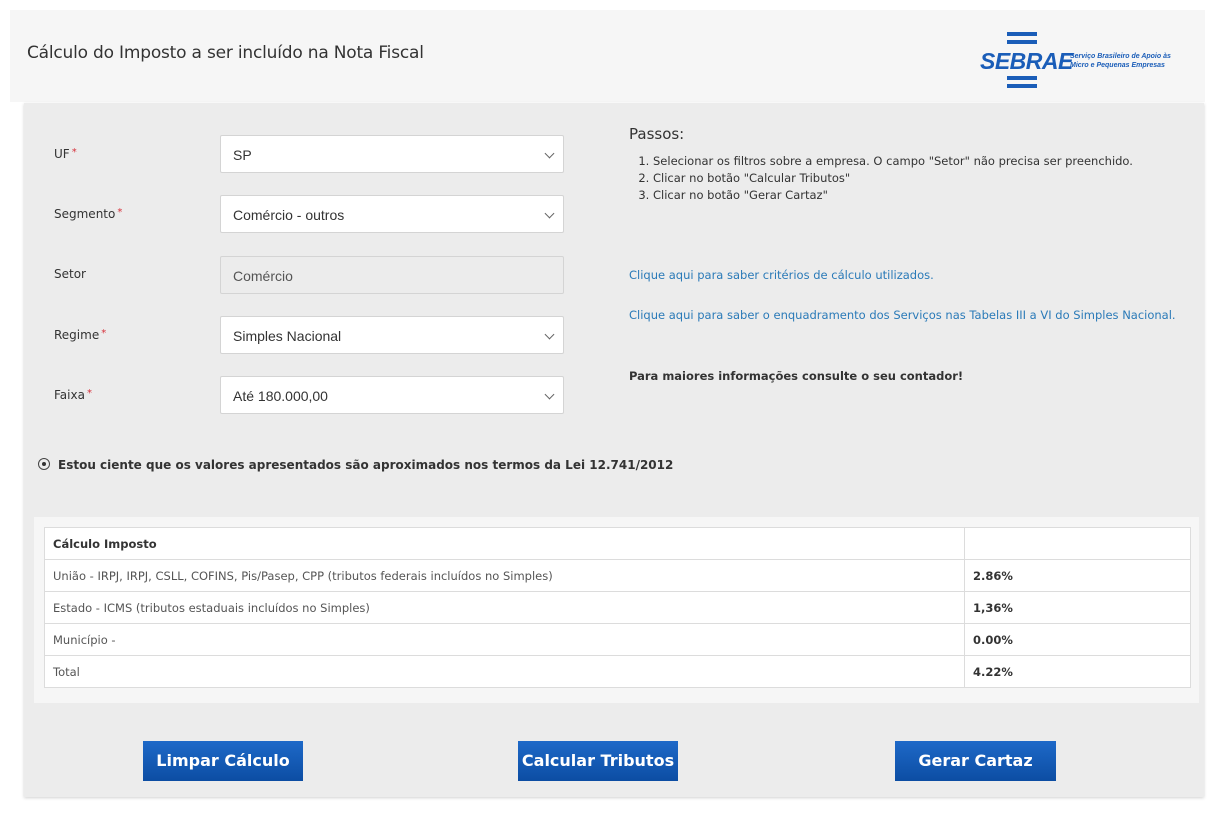 This screenshot has width=1209, height=813. What do you see at coordinates (504, 543) in the screenshot?
I see `table-header-cell: Cálculo Imposto` at bounding box center [504, 543].